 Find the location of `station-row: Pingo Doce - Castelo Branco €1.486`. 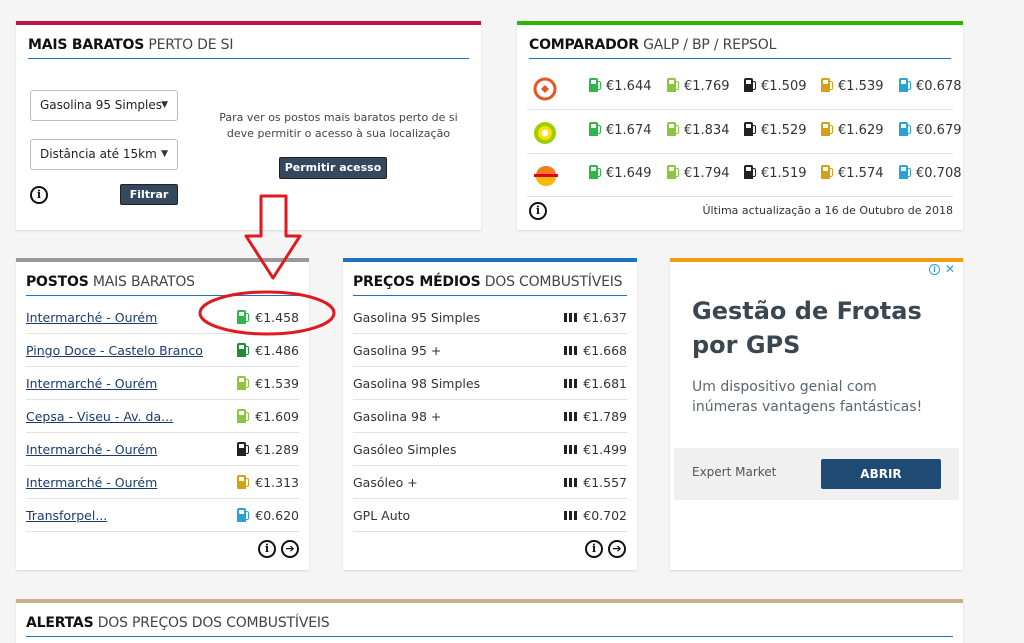

station-row: Pingo Doce - Castelo Branco €1.486 is located at coordinates (162, 350).